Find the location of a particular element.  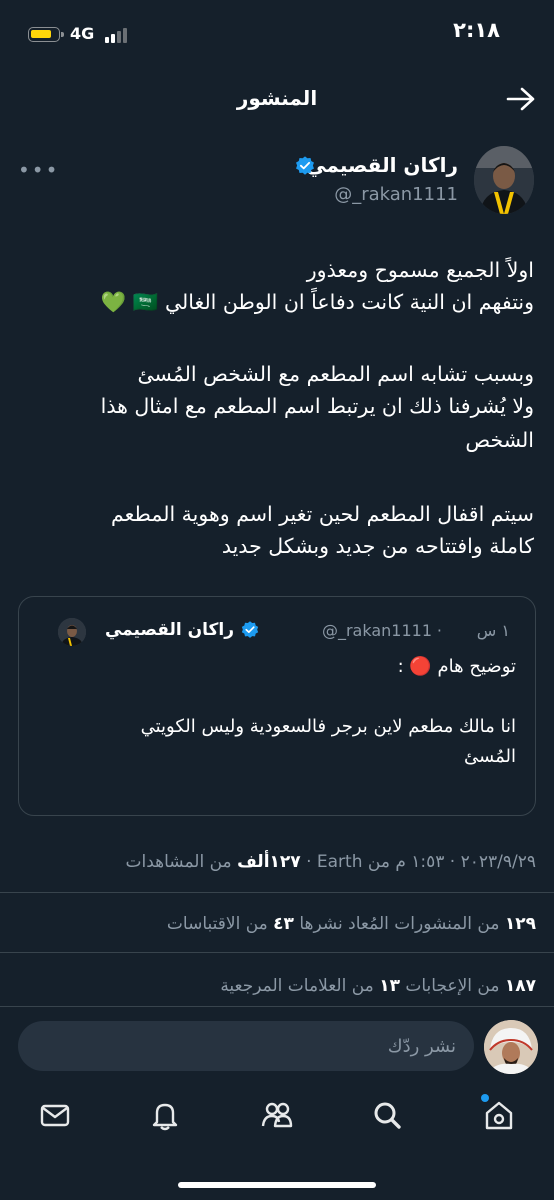

home-icon is located at coordinates (499, 1115).